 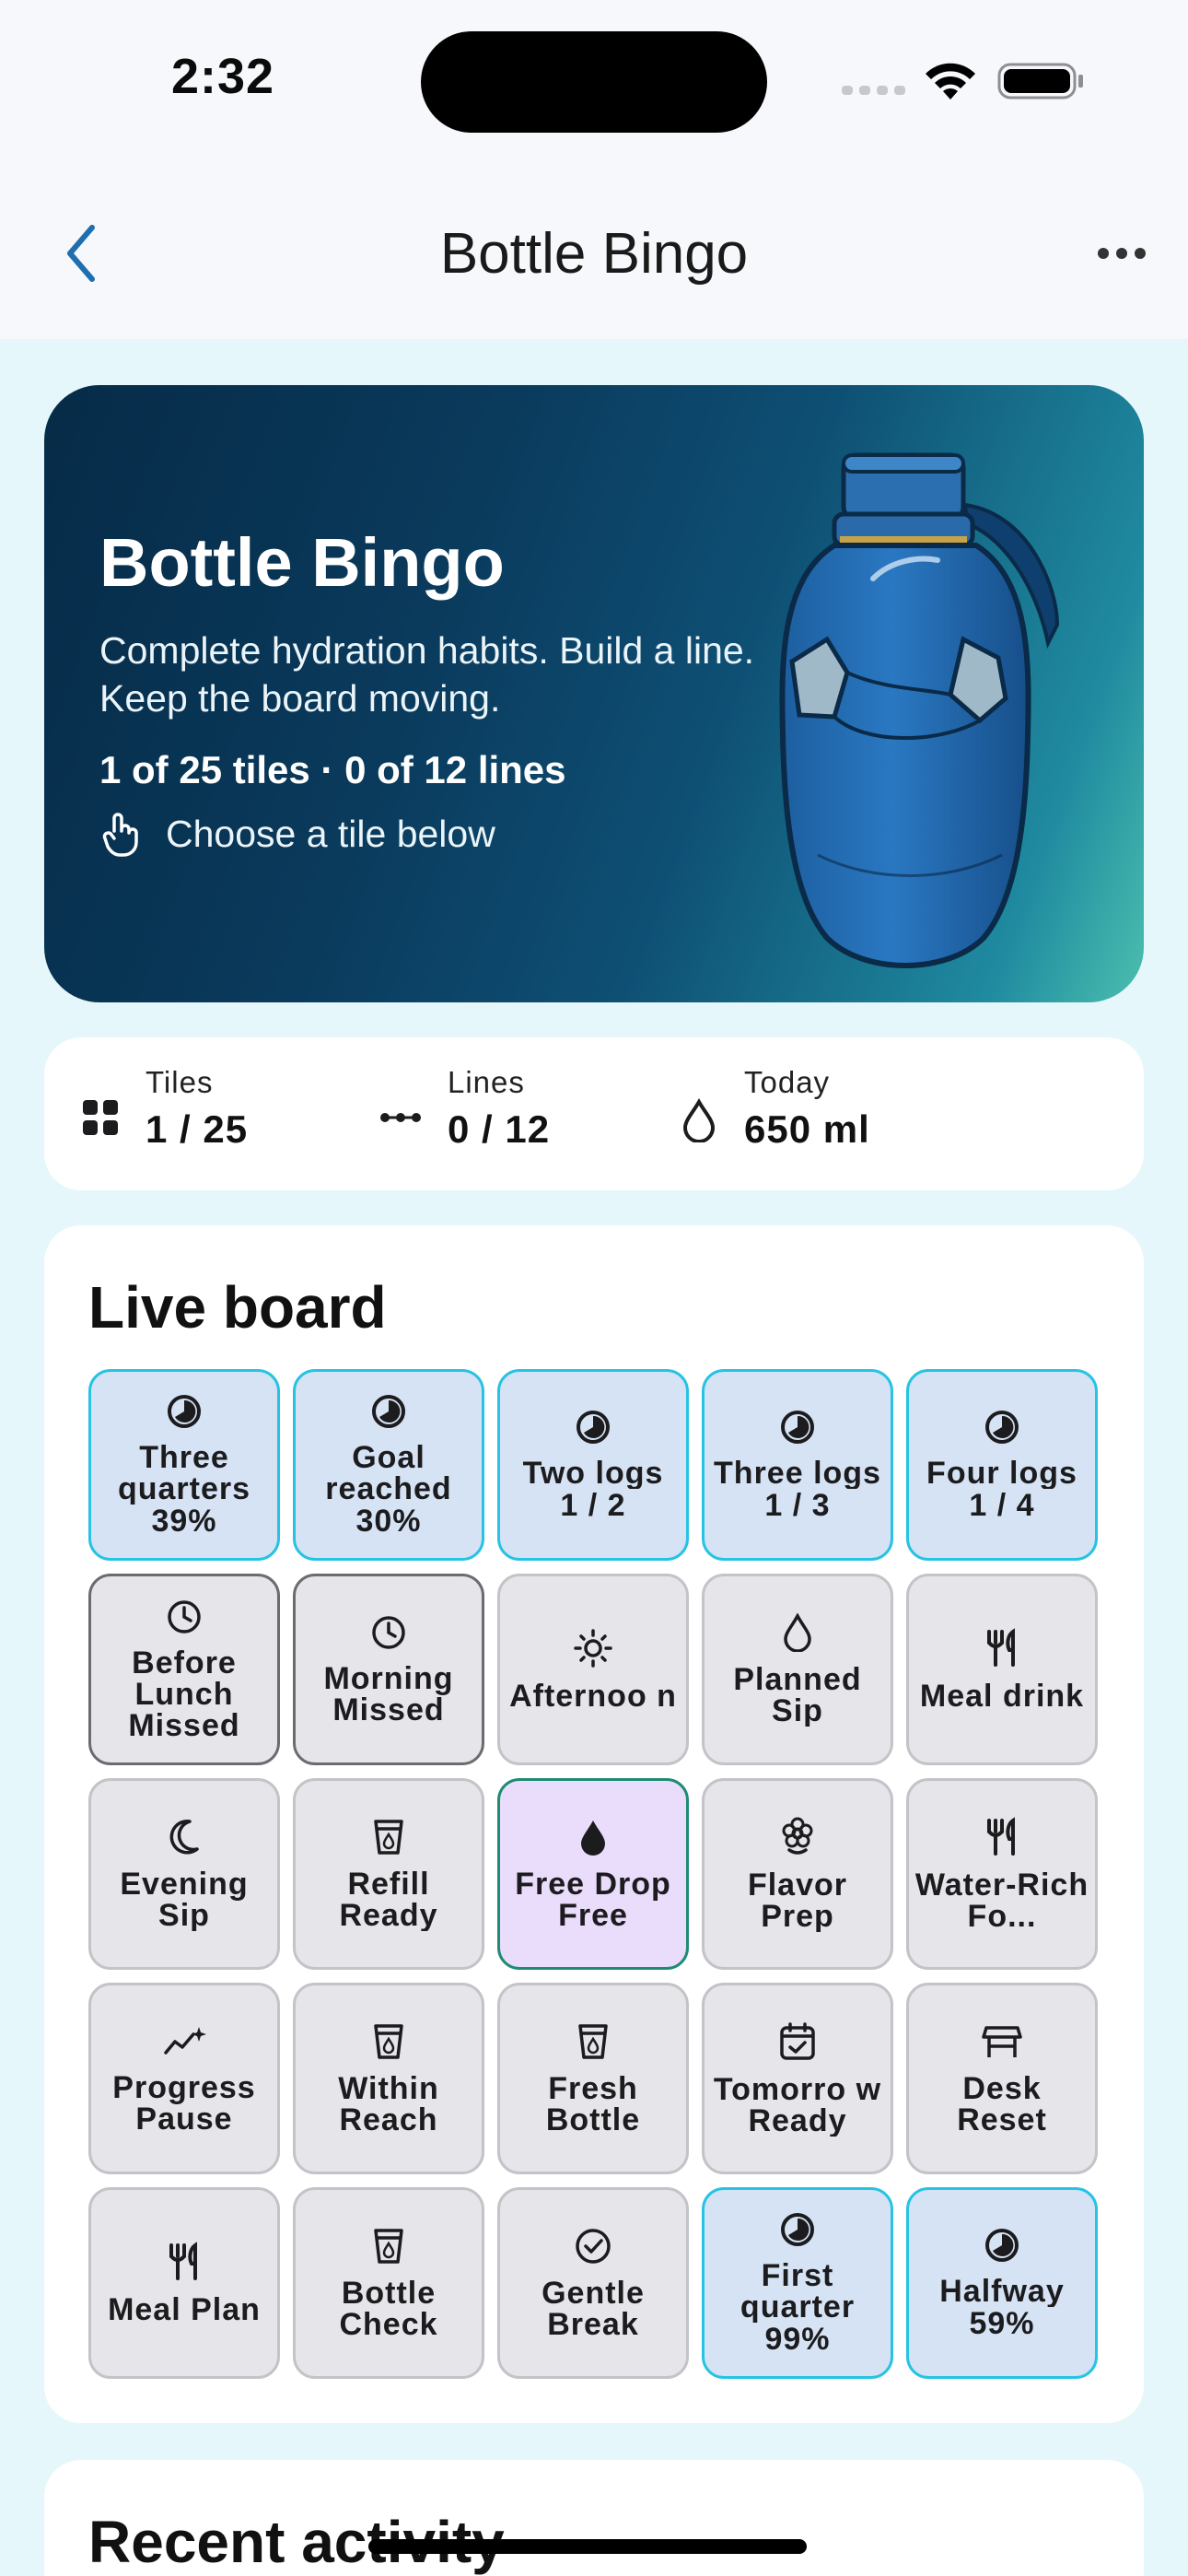 What do you see at coordinates (593, 2308) in the screenshot?
I see `tile-label: Gentle Break` at bounding box center [593, 2308].